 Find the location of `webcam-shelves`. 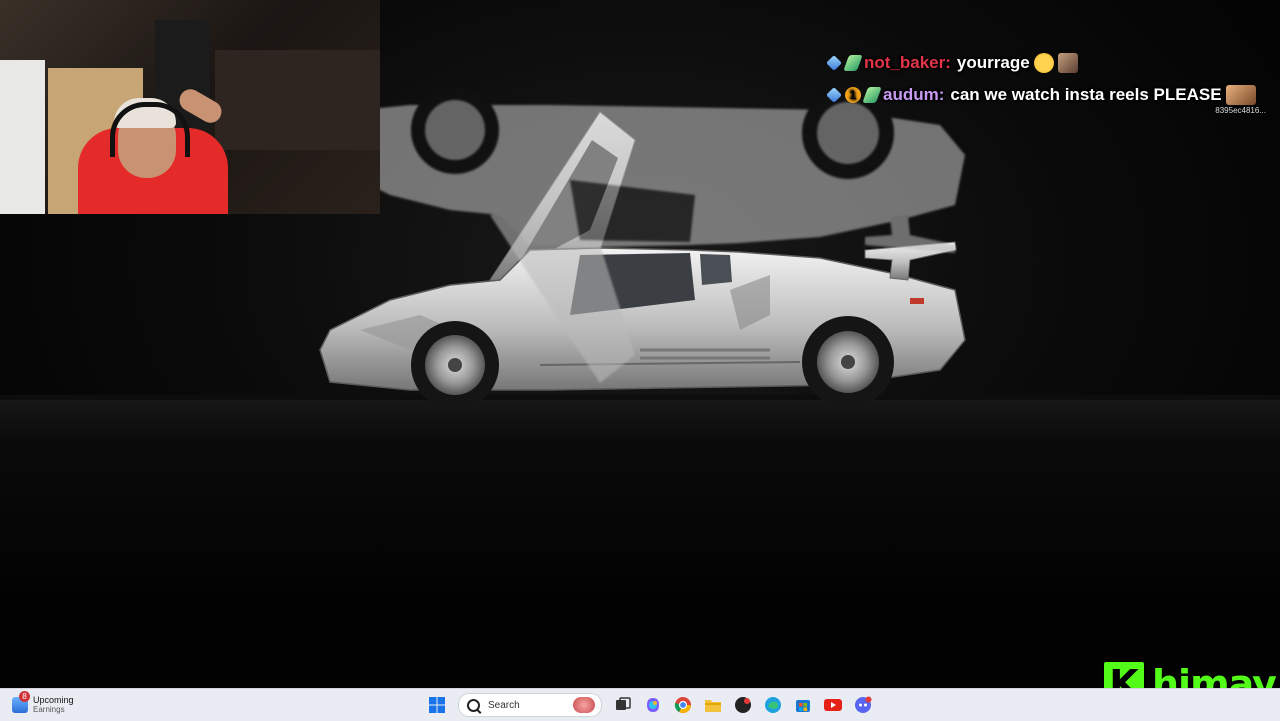

webcam-shelves is located at coordinates (297, 100).